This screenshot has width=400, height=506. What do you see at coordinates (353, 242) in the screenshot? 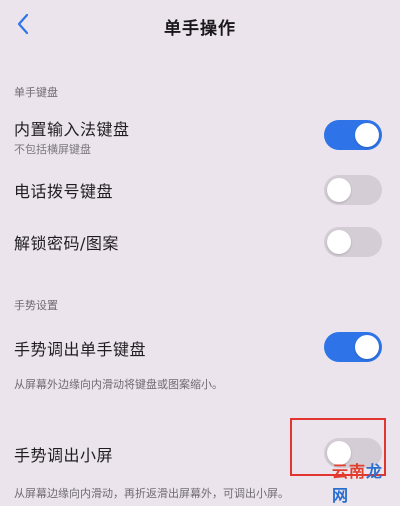
I see `toggle-unlock-pattern` at bounding box center [353, 242].